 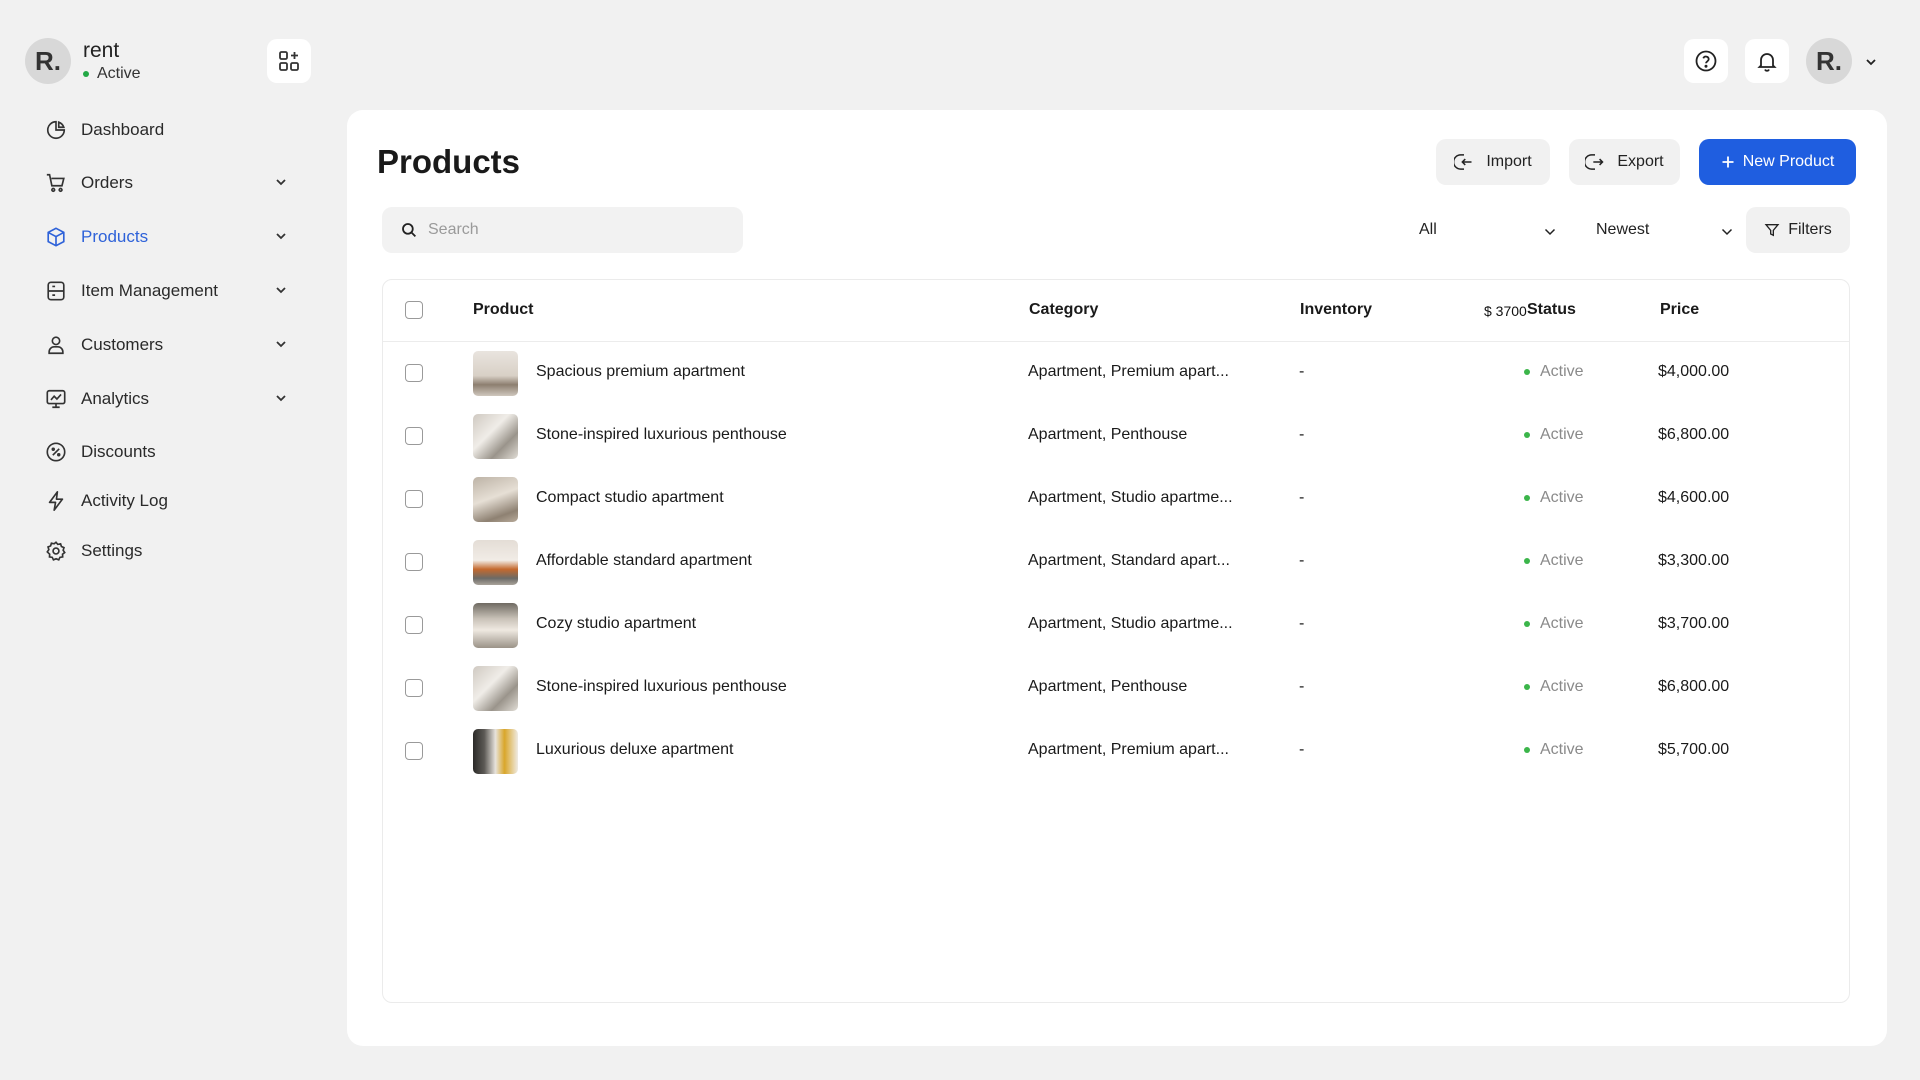 I want to click on apps-grid-button, so click(x=289, y=61).